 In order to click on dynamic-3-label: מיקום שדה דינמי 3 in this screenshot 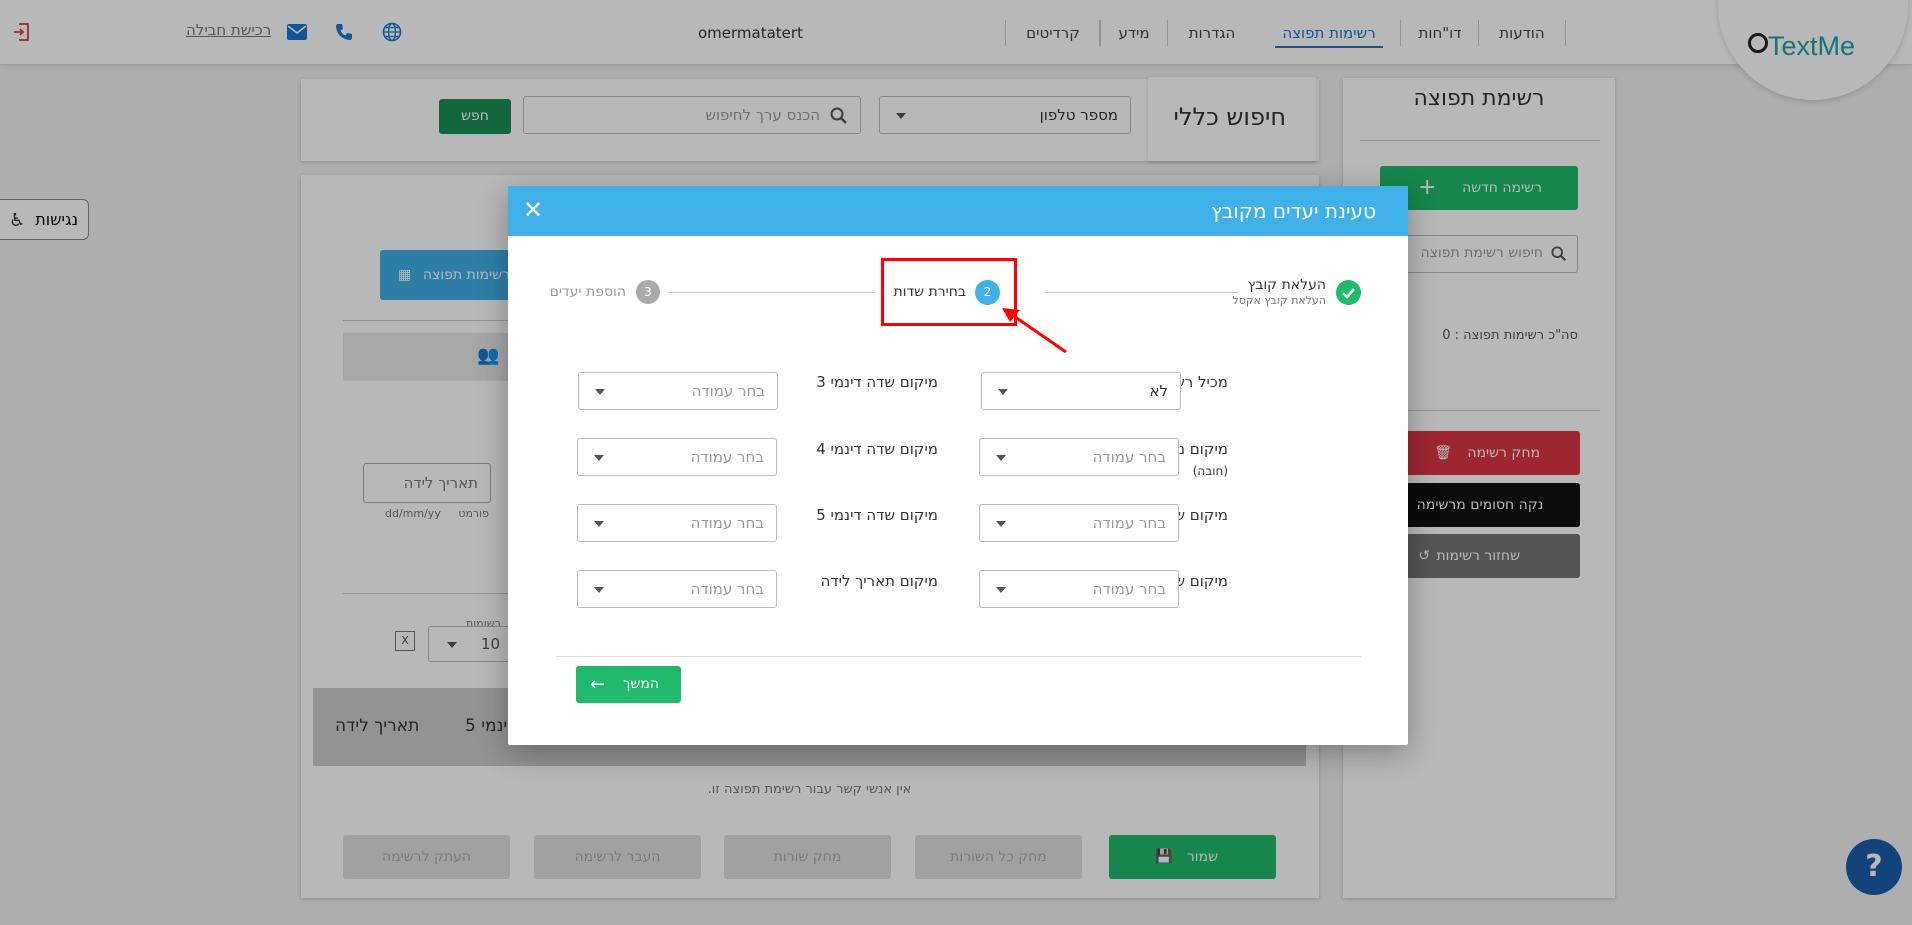, I will do `click(877, 382)`.